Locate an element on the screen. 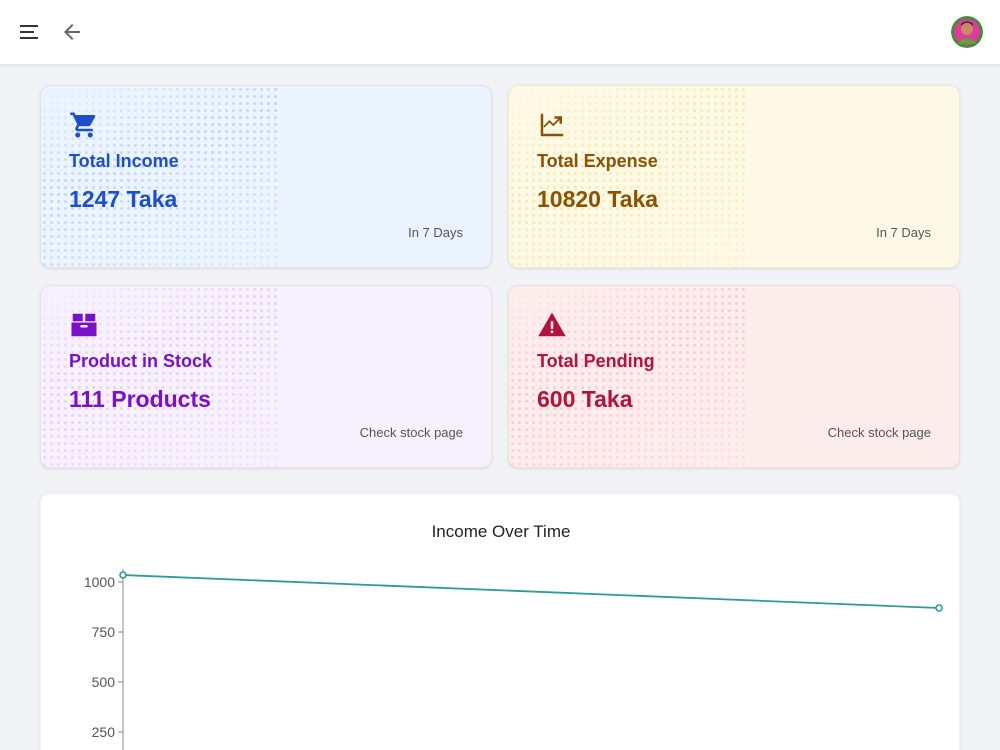  card-title: Total Income is located at coordinates (124, 161).